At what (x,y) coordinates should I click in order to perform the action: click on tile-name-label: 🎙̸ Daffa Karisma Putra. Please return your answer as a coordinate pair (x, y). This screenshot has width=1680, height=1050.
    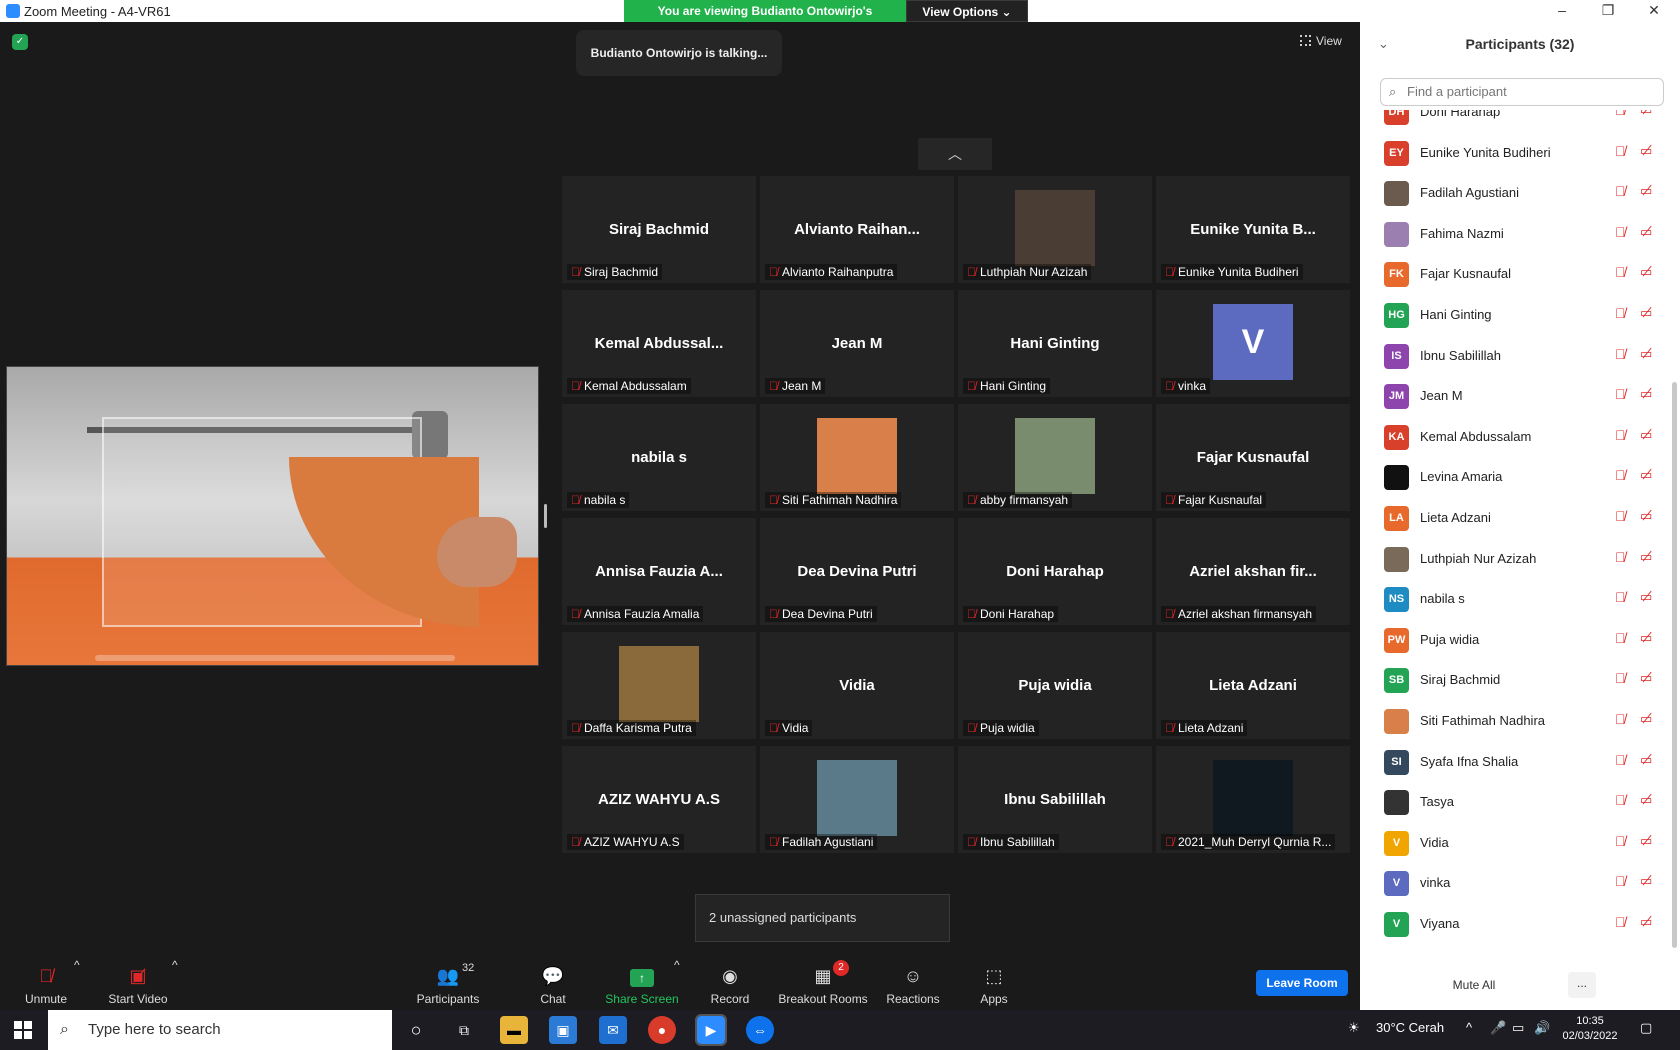
    Looking at the image, I should click on (631, 728).